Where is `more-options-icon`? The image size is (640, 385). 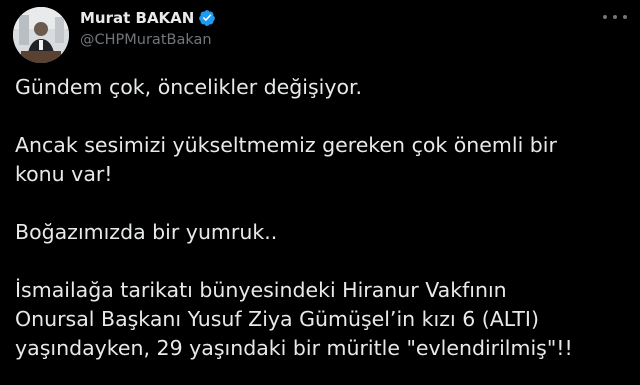
more-options-icon is located at coordinates (615, 17).